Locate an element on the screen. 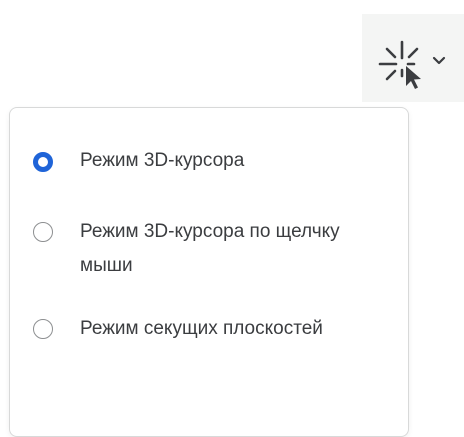 The height and width of the screenshot is (437, 464). cursor-mode-button is located at coordinates (413, 58).